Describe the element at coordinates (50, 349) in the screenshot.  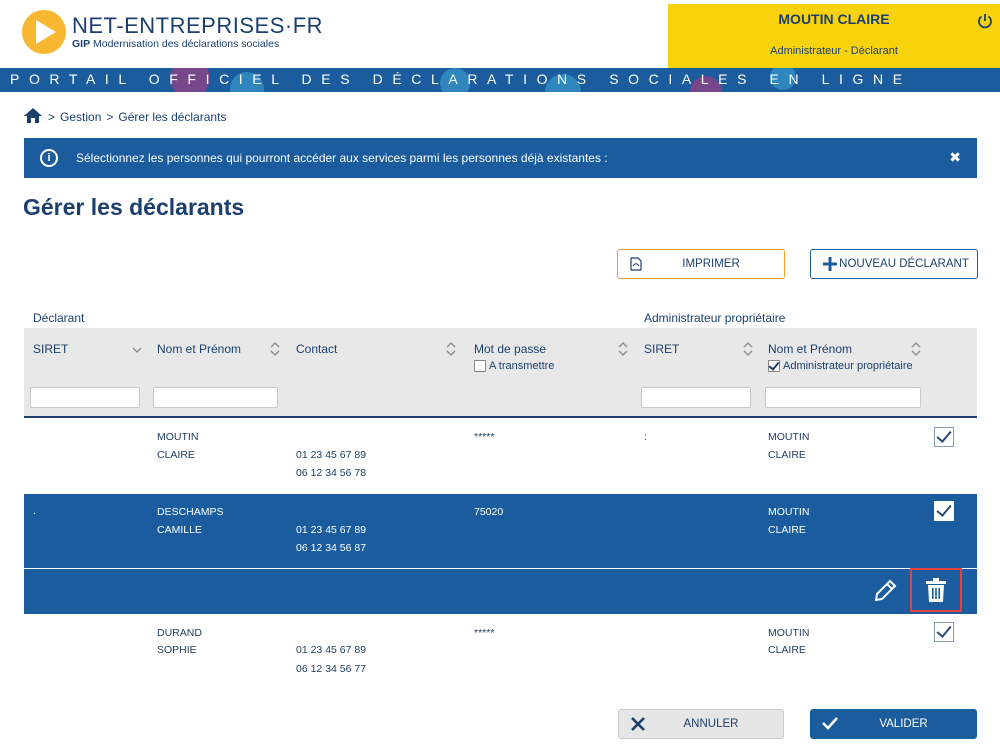
I see `header-siret: SIRET` at that location.